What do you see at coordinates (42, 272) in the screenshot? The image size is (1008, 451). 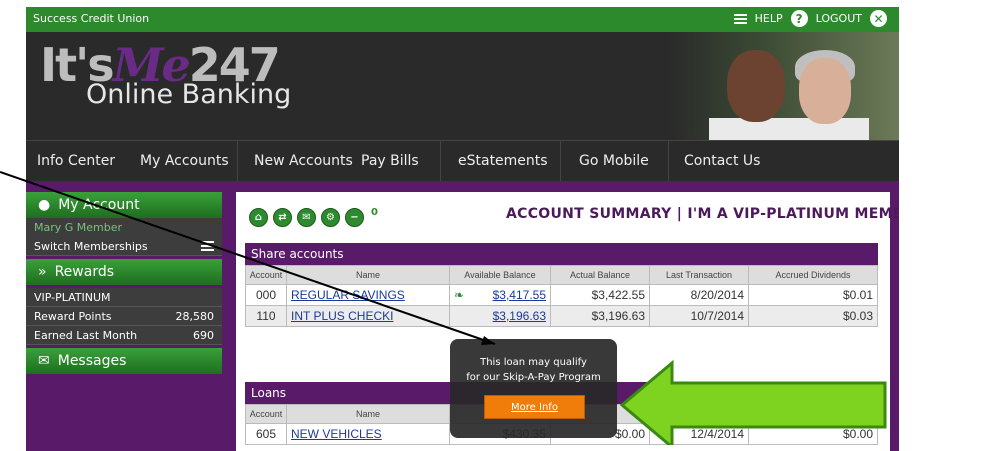 I see `chevrons-icon: »` at bounding box center [42, 272].